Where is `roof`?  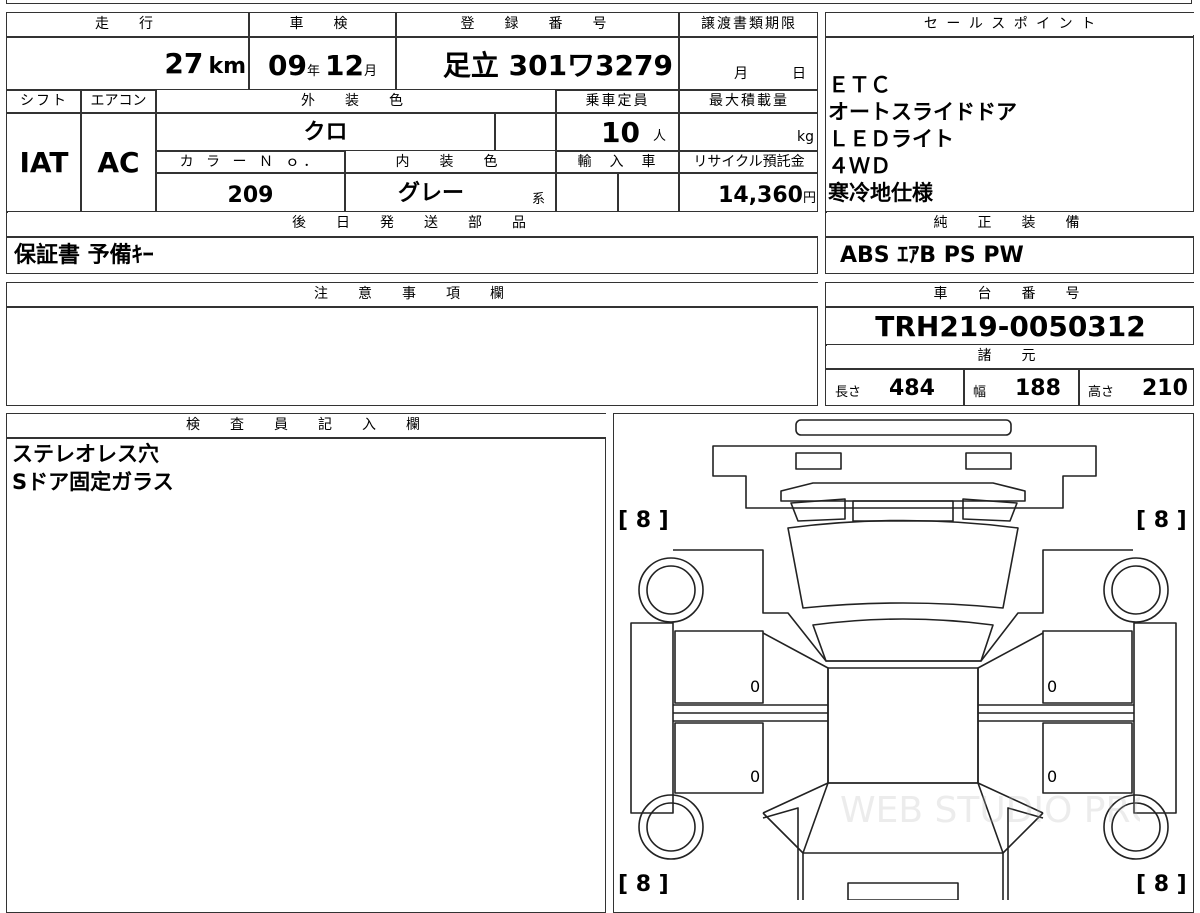
roof is located at coordinates (903, 725).